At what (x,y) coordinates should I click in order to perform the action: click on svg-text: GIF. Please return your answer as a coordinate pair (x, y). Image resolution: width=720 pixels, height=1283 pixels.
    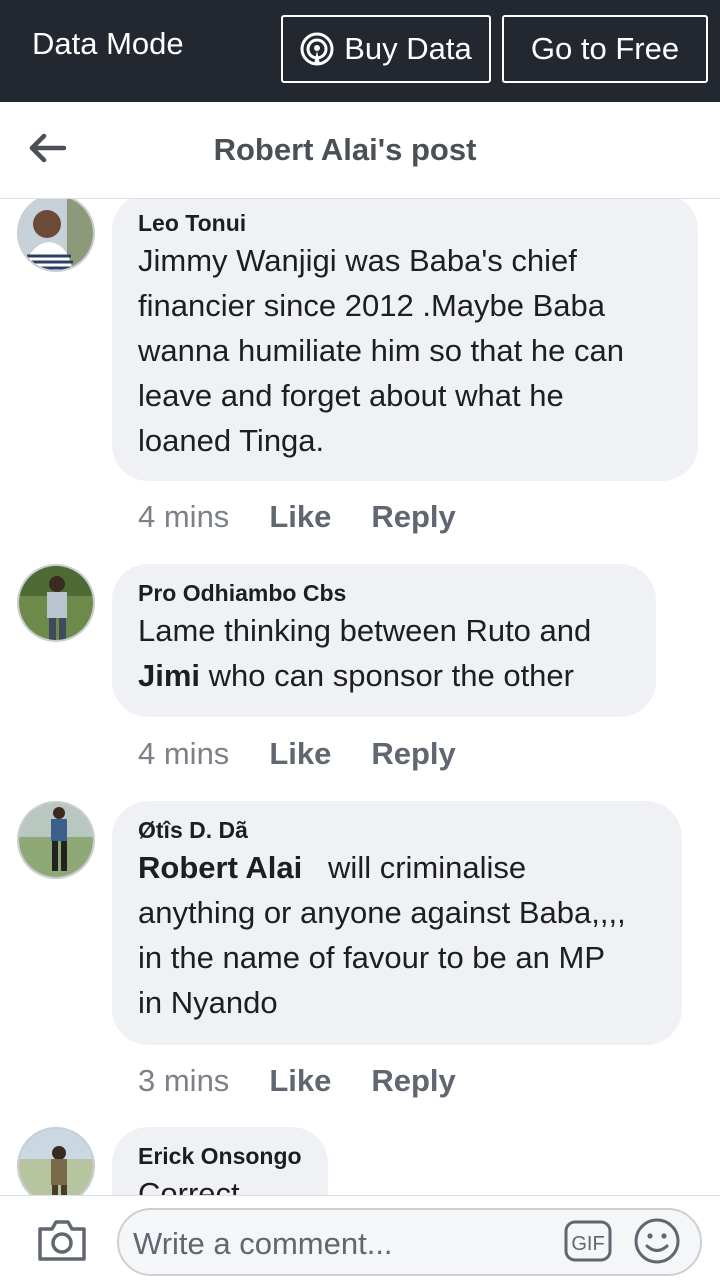
    Looking at the image, I should click on (587, 1244).